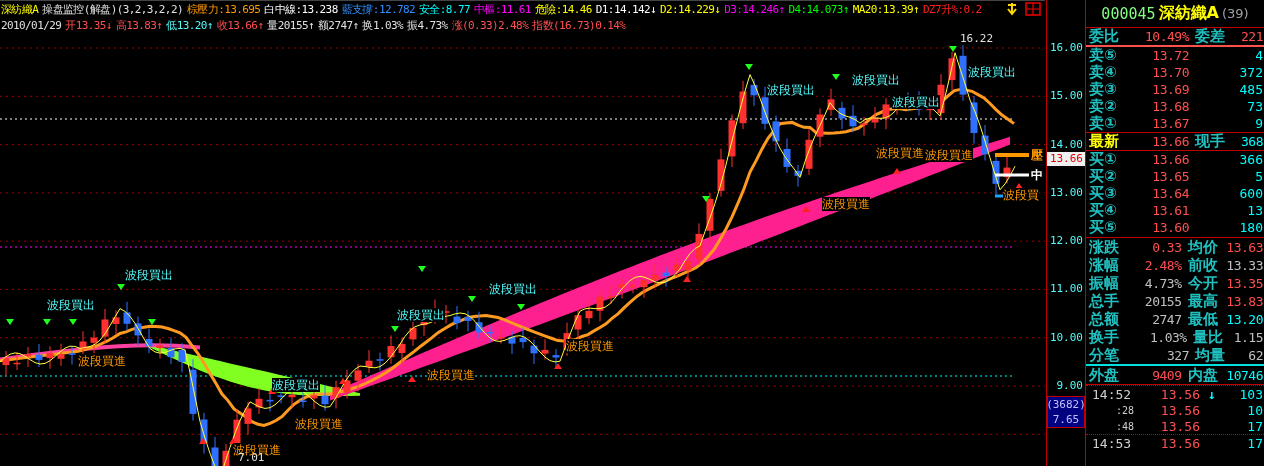 The width and height of the screenshot is (1264, 466). Describe the element at coordinates (1170, 227) in the screenshot. I see `order-price: 13.60` at that location.